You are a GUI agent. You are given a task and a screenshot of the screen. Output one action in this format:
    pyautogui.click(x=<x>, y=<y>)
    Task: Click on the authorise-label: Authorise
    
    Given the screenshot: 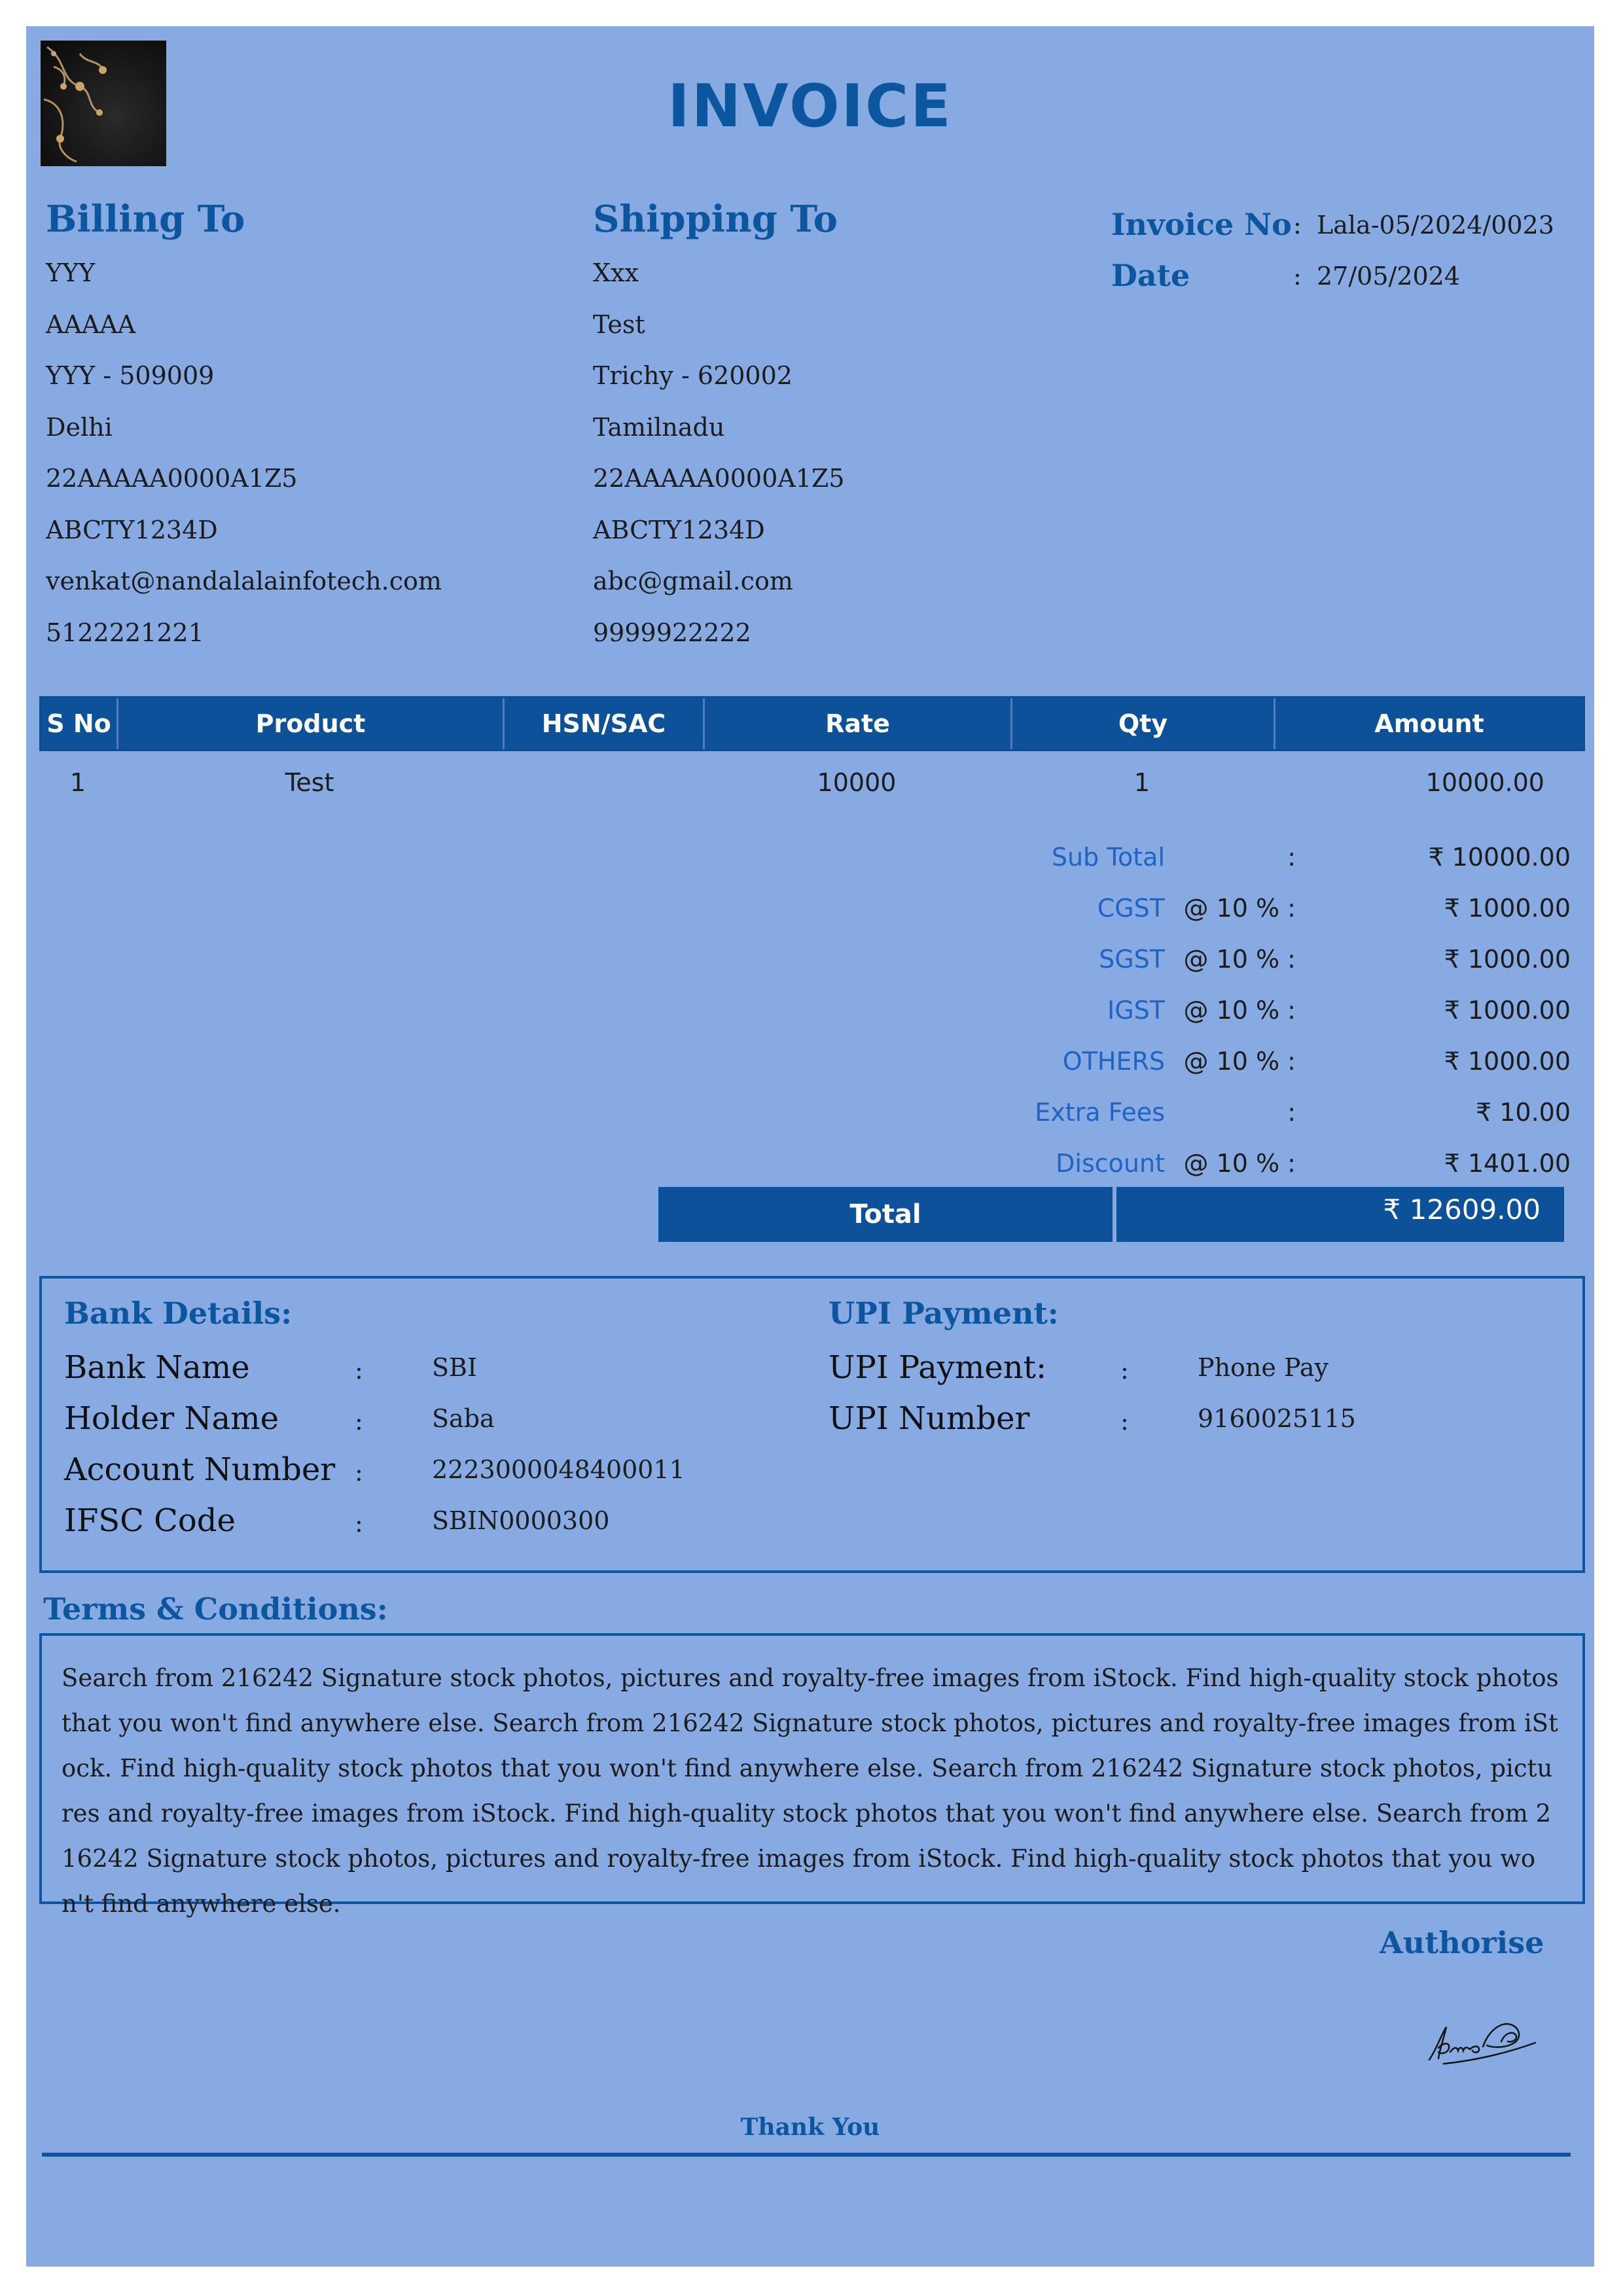 What is the action you would take?
    pyautogui.click(x=1462, y=1943)
    